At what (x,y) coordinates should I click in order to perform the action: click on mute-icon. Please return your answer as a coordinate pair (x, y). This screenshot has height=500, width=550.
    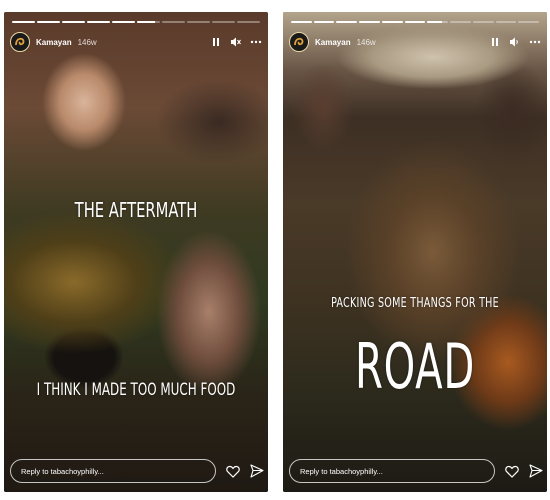
    Looking at the image, I should click on (236, 42).